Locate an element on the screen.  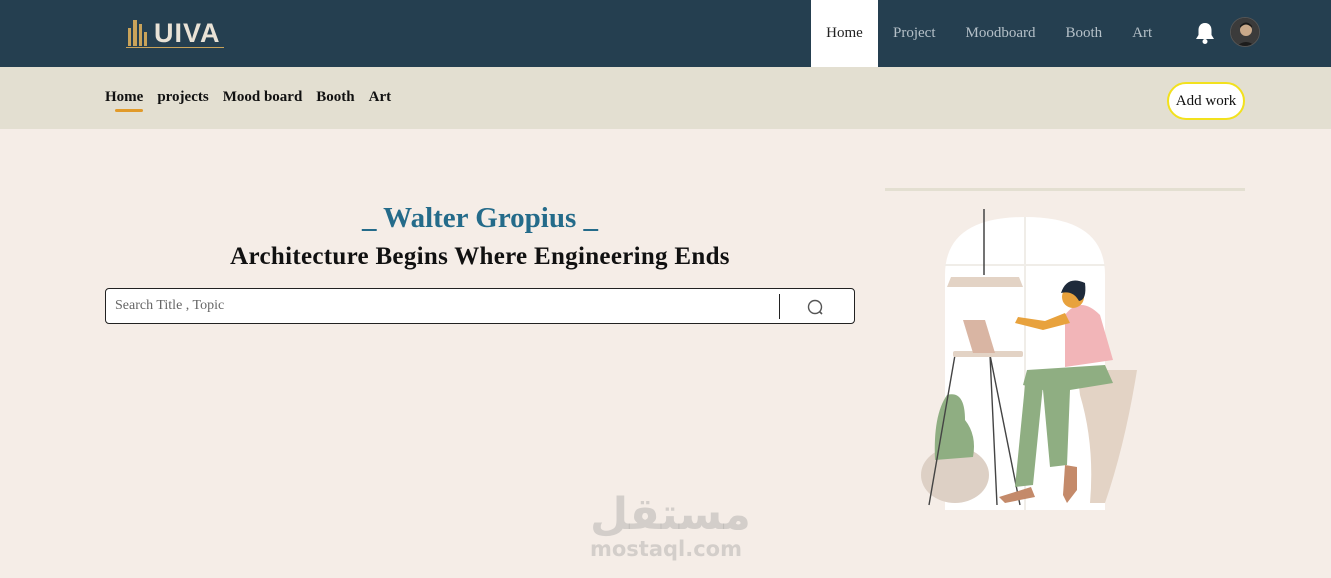
logo-underline is located at coordinates (175, 47).